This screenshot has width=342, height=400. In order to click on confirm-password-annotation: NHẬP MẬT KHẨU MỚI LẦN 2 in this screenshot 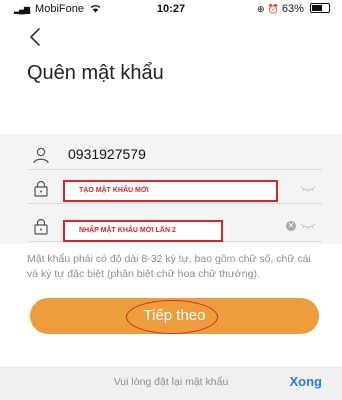, I will do `click(143, 231)`.